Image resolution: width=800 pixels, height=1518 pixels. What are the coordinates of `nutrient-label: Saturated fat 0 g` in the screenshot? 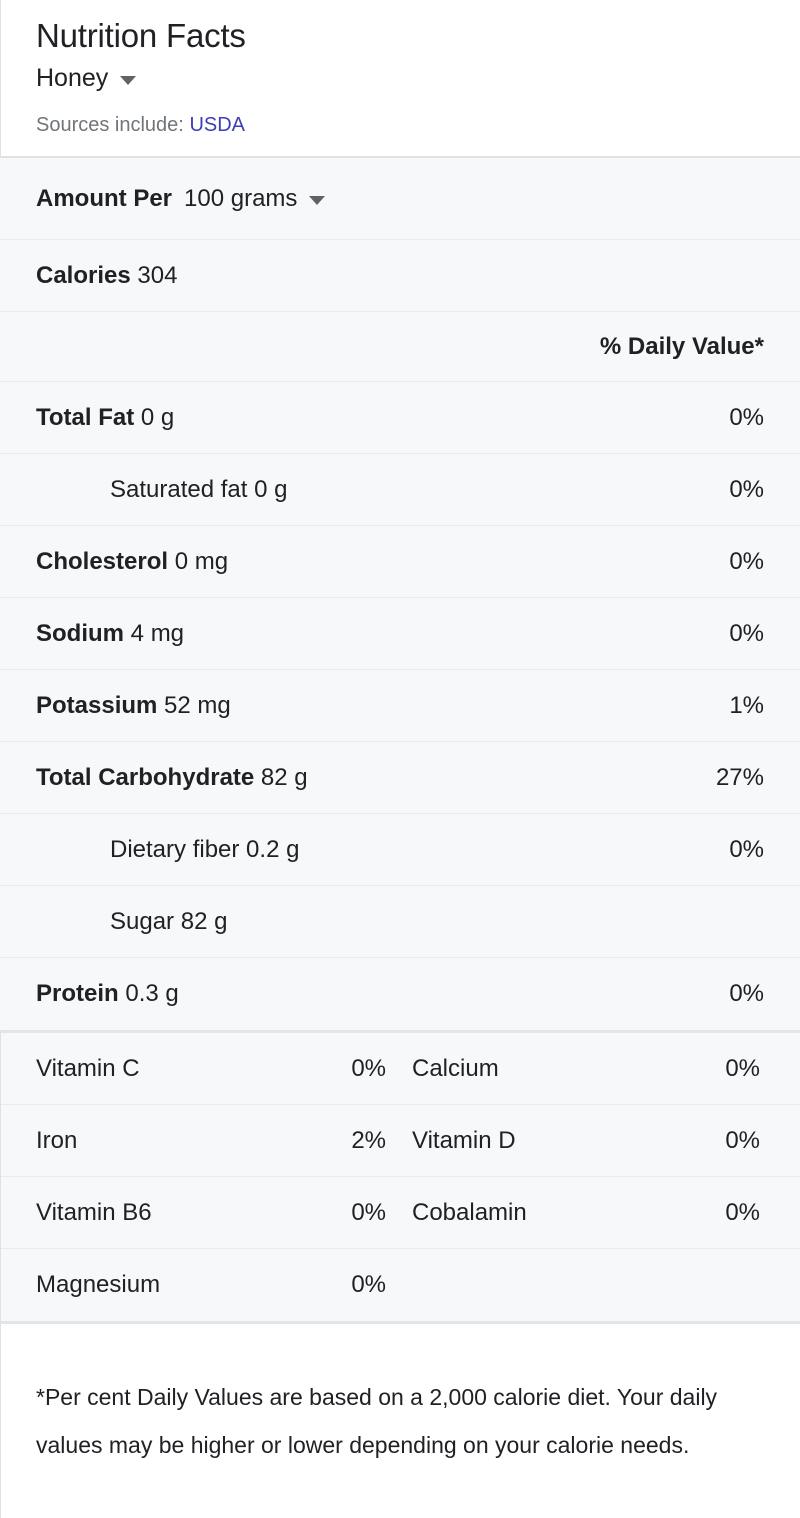 It's located at (161, 490).